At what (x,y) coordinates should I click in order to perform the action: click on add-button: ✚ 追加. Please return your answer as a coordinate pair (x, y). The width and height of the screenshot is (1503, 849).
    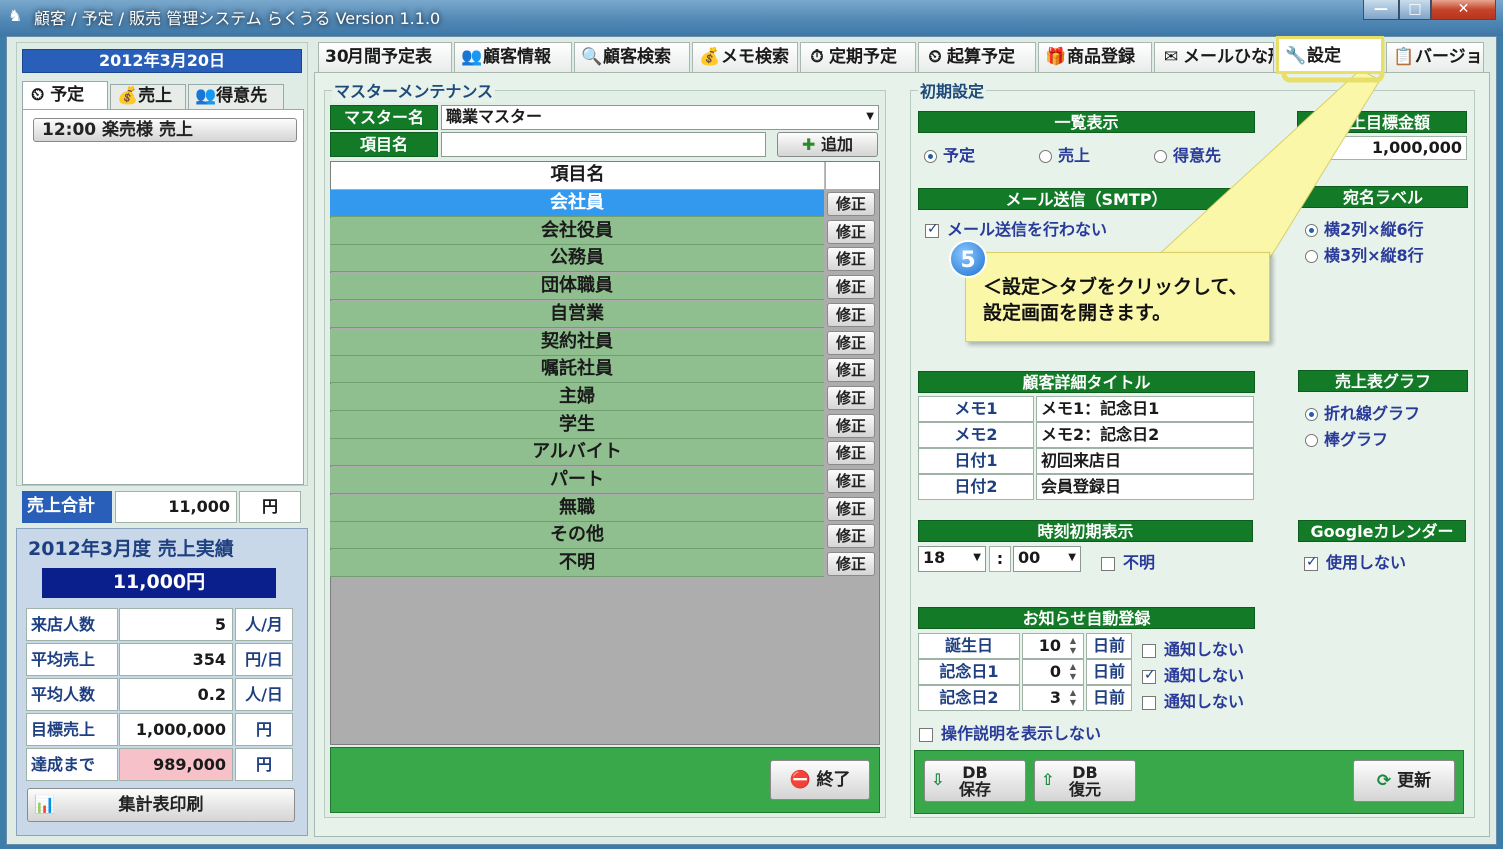
    Looking at the image, I should click on (827, 144).